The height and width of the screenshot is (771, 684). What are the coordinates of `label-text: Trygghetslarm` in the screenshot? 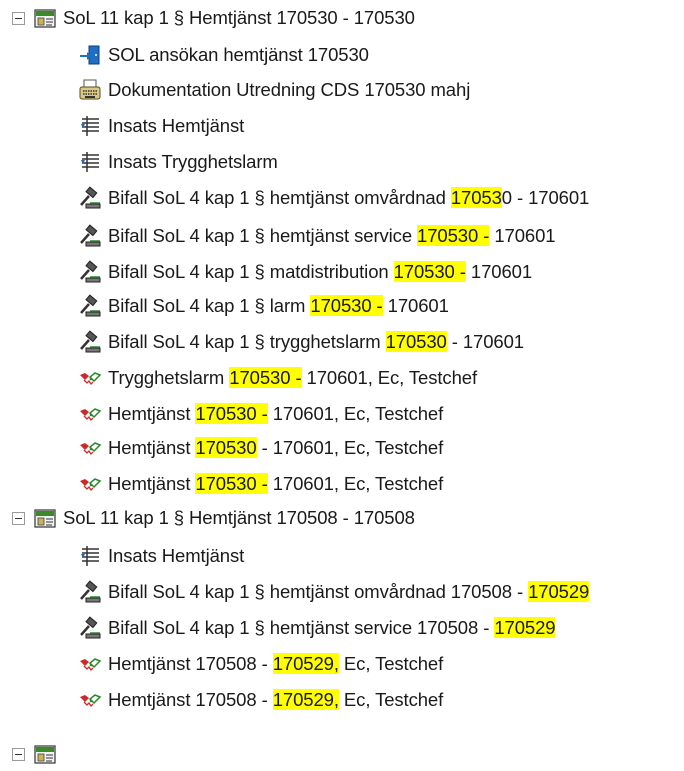 It's located at (169, 377).